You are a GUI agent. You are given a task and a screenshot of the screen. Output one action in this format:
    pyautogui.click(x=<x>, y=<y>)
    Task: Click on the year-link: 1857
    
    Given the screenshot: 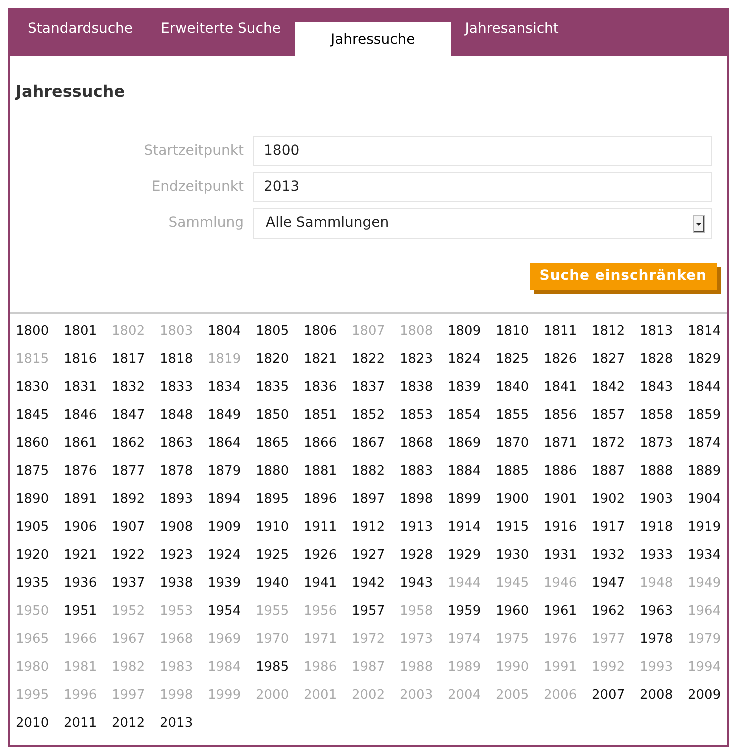 What is the action you would take?
    pyautogui.click(x=616, y=416)
    